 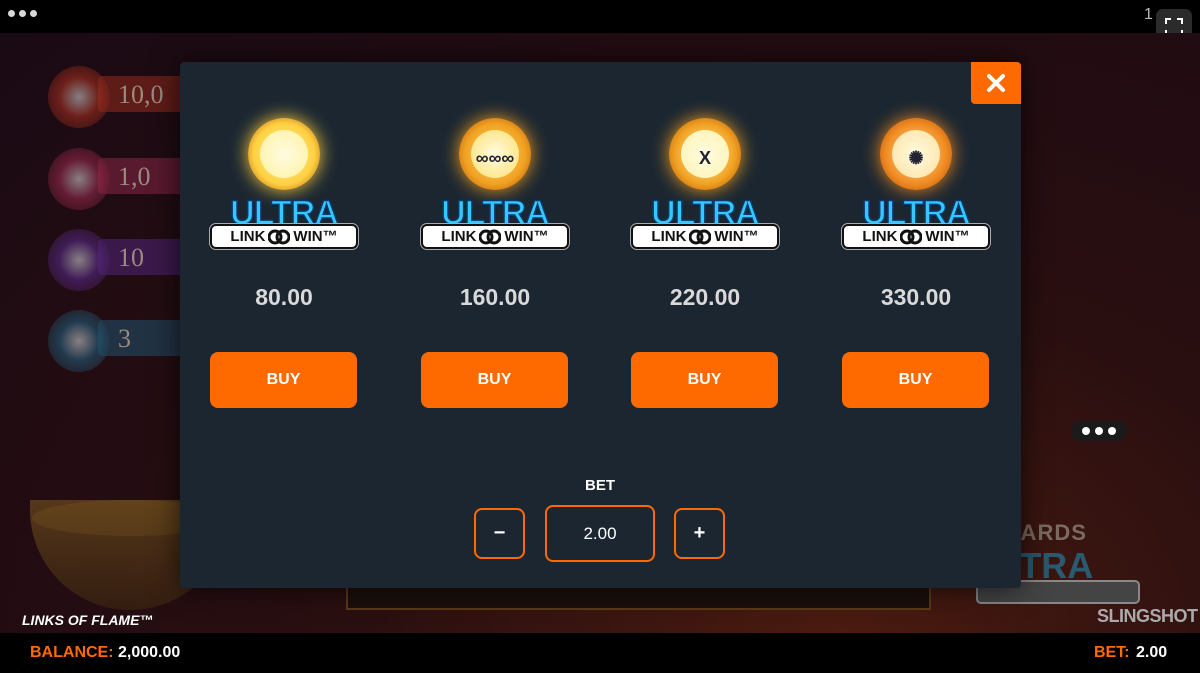 What do you see at coordinates (600, 653) in the screenshot?
I see `bottom-bar: BALANCE: 2,000.00 BET: 2.00` at bounding box center [600, 653].